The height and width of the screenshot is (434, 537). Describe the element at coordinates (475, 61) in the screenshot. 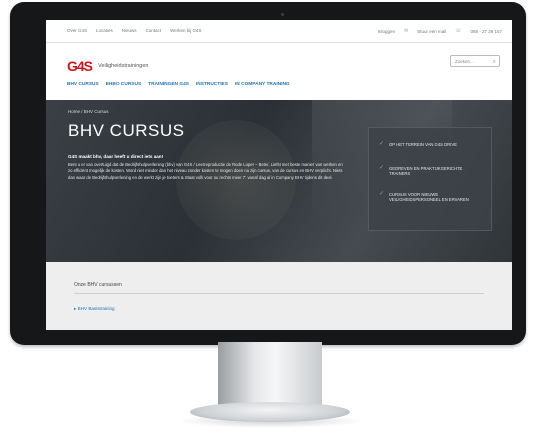

I see `search-input: Zoeken... ⌕` at that location.